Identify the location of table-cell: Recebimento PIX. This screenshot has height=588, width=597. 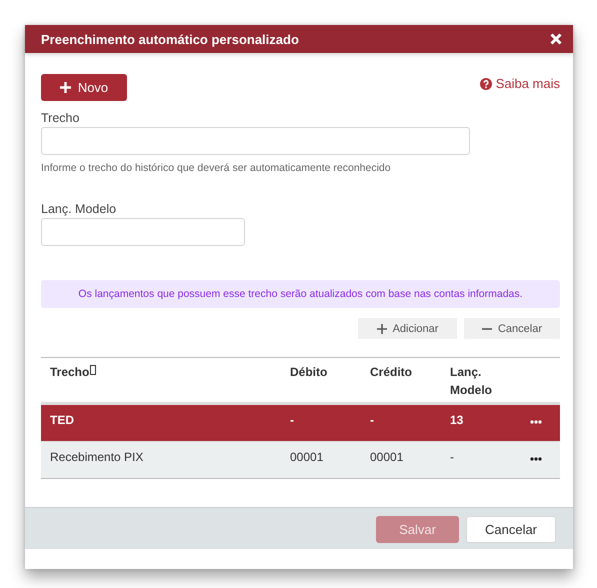
(97, 457).